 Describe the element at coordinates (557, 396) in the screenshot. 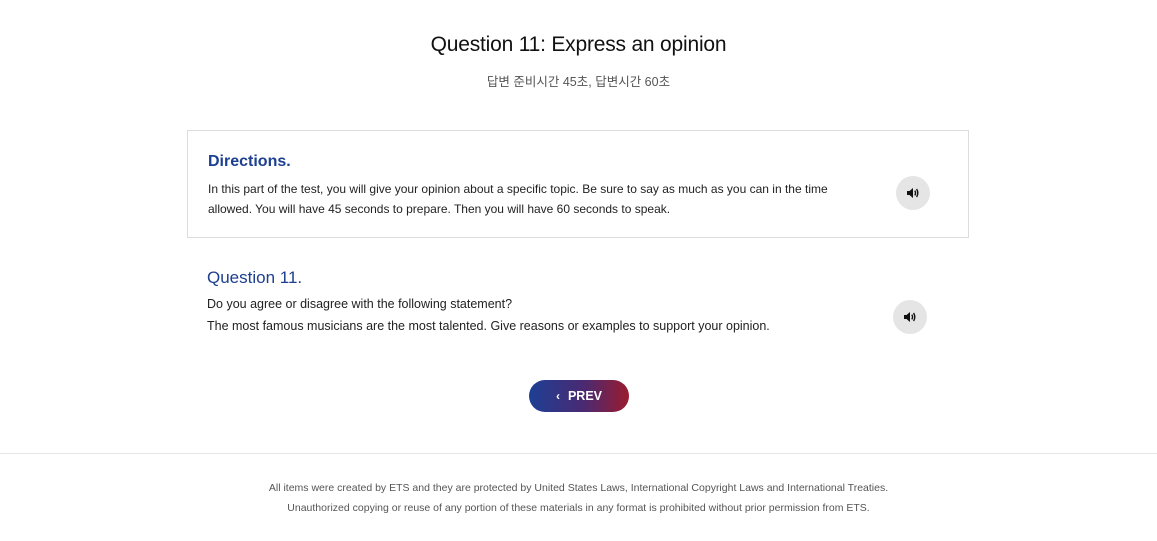

I see `chevron-left-icon: ‹` at that location.